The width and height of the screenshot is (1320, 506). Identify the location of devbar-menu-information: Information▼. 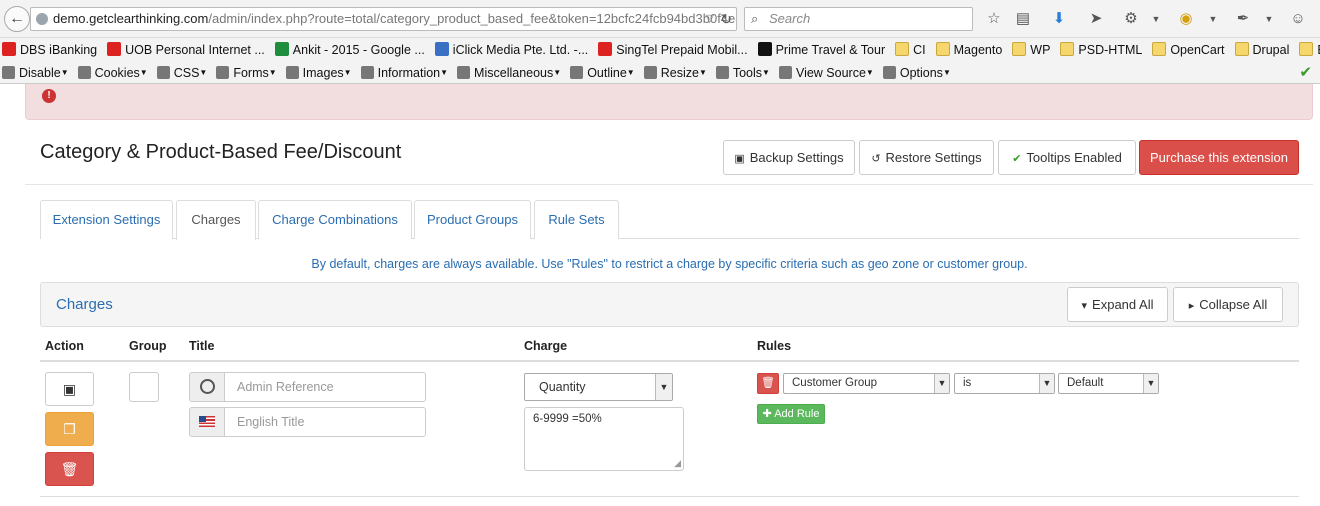
(404, 72).